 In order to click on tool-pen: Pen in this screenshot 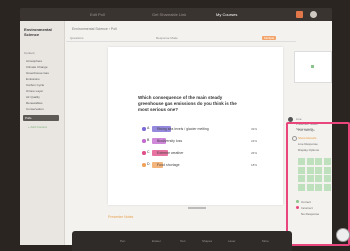, I will do `click(122, 241)`.